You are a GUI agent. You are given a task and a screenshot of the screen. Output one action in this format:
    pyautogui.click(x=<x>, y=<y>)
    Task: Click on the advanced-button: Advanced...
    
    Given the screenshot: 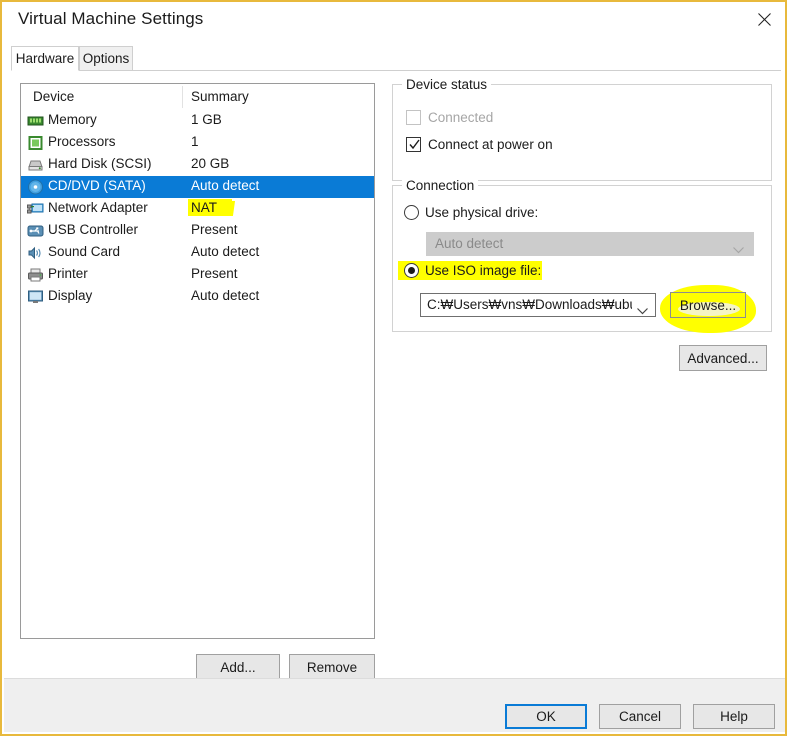 What is the action you would take?
    pyautogui.click(x=723, y=358)
    